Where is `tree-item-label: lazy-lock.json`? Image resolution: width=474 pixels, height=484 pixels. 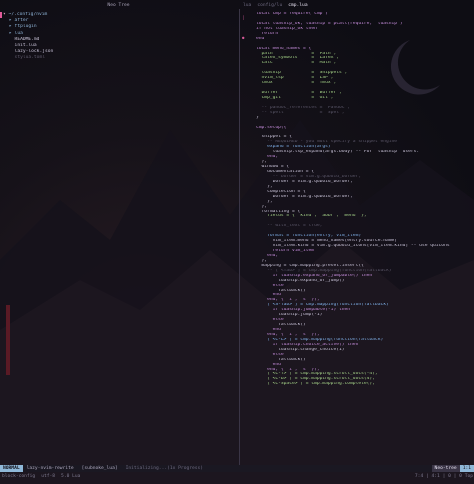
tree-item-label: lazy-lock.json is located at coordinates (34, 52).